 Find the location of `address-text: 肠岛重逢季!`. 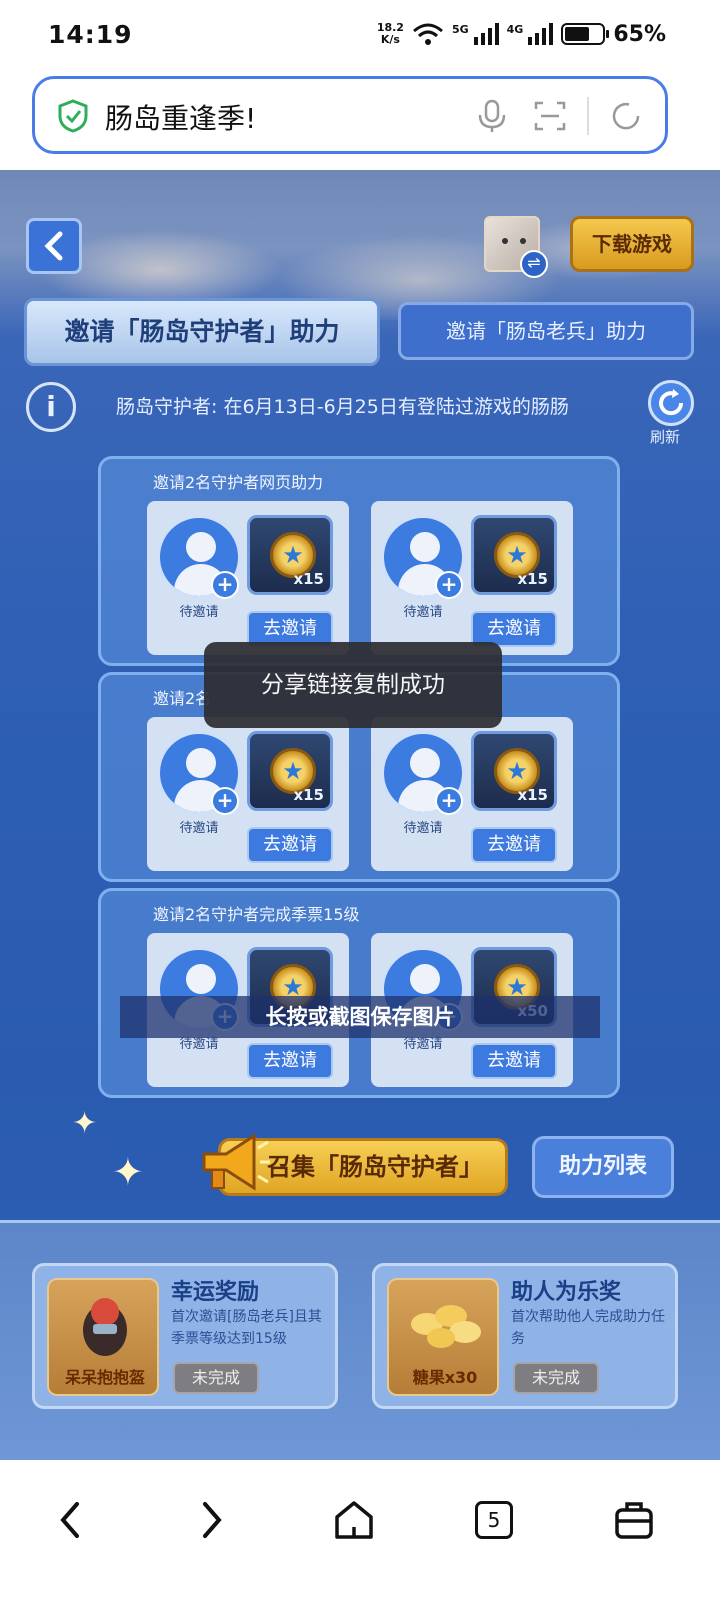

address-text: 肠岛重逢季! is located at coordinates (180, 117).